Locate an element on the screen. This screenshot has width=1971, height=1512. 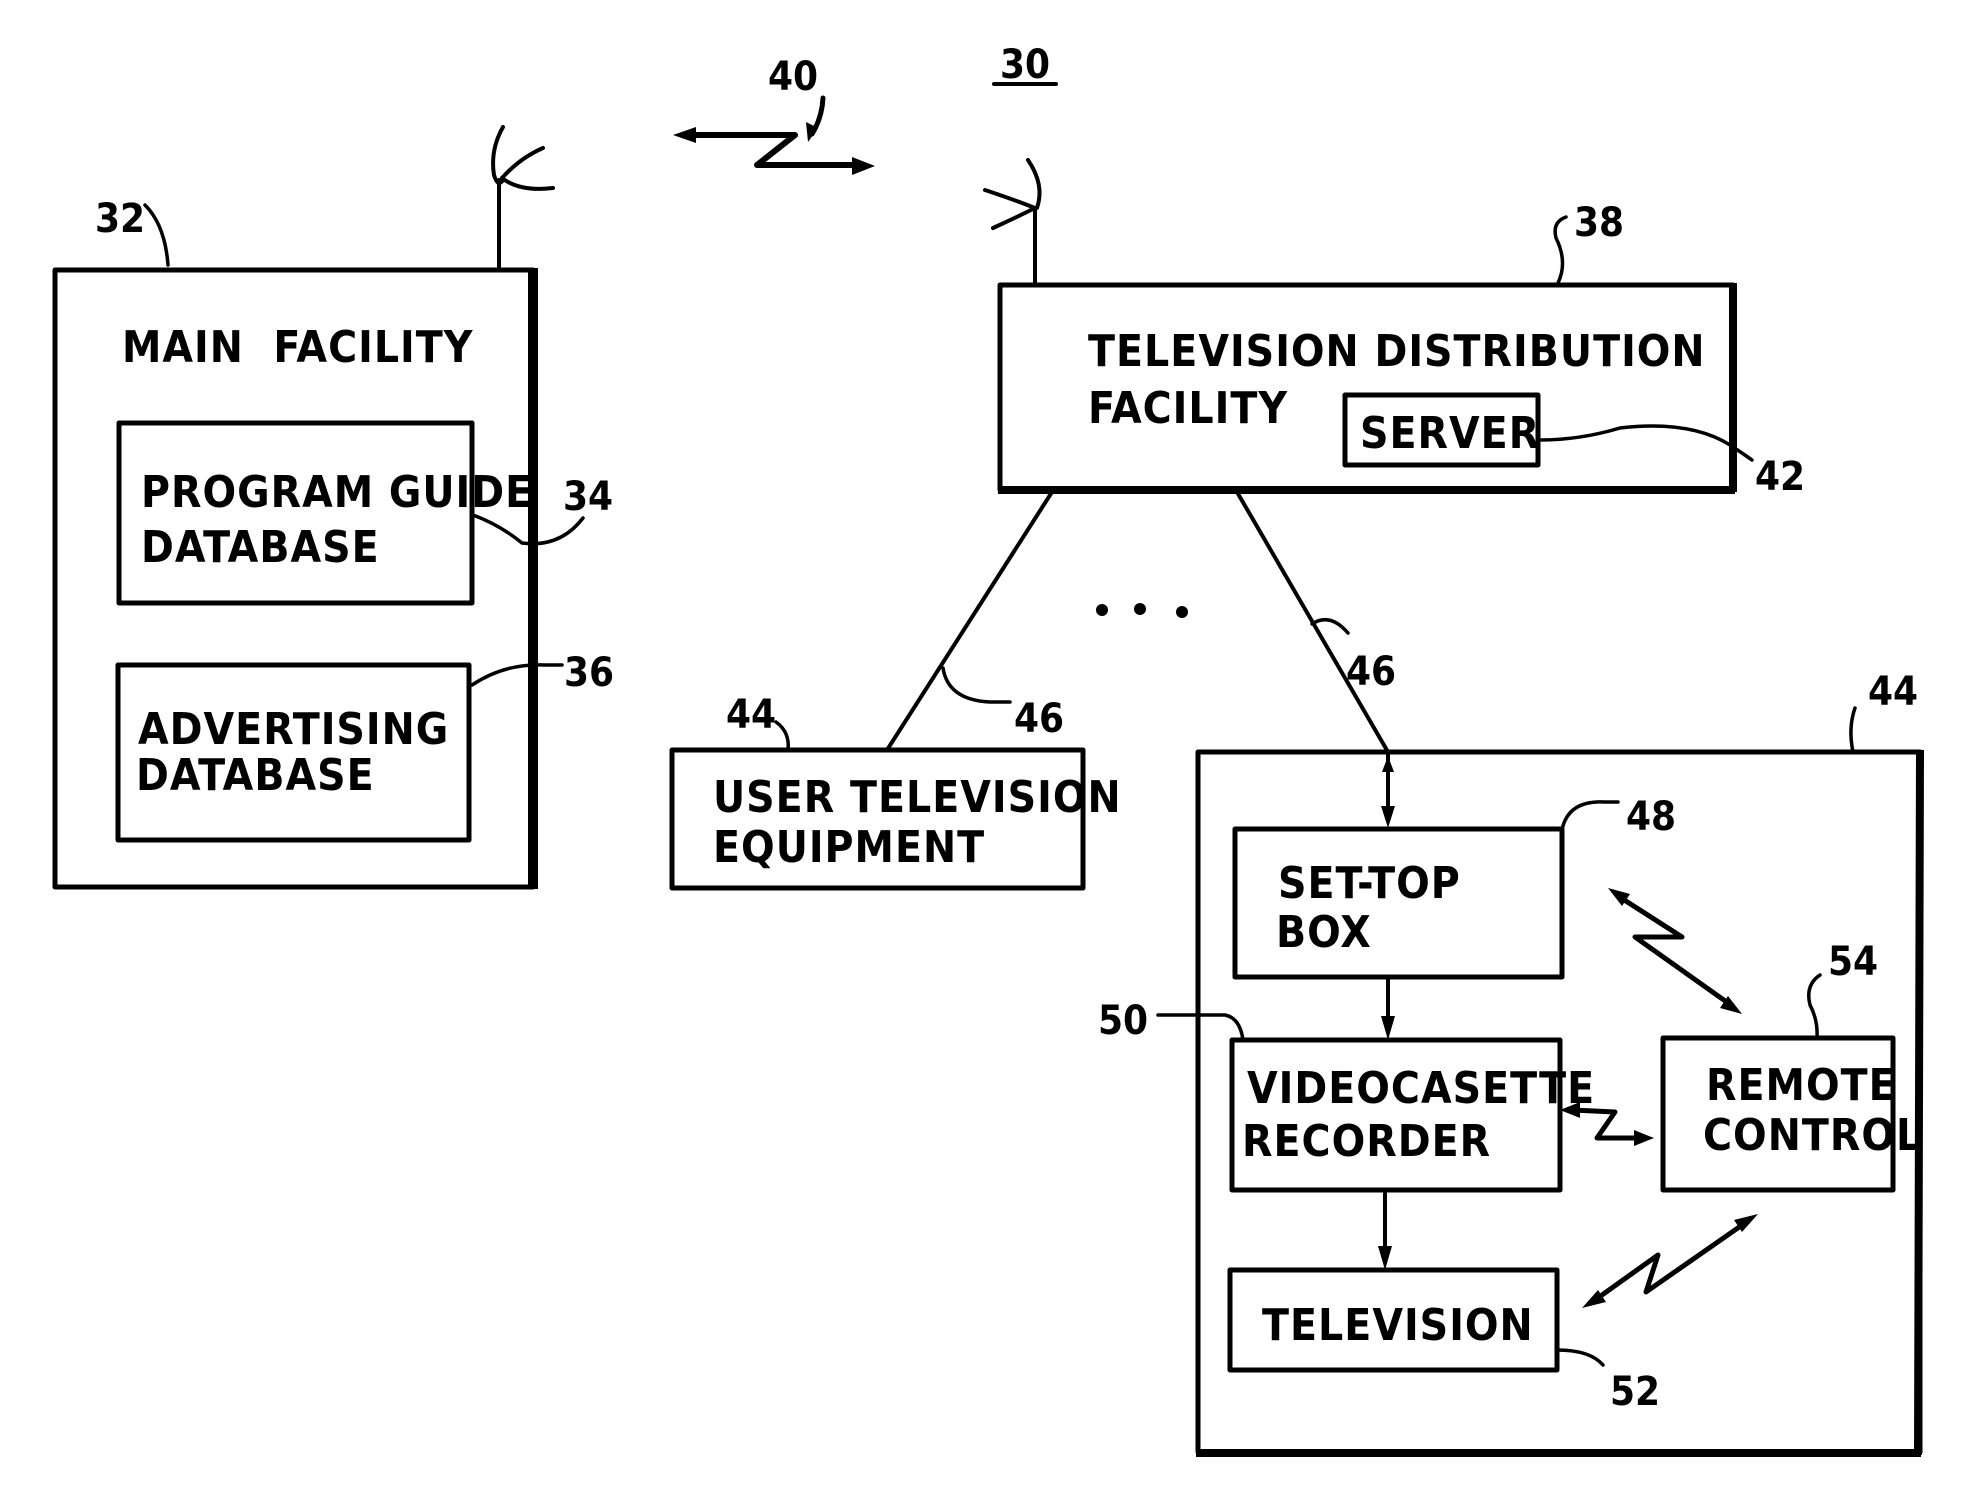
communication-path-left-ref: 46 is located at coordinates (1039, 719).